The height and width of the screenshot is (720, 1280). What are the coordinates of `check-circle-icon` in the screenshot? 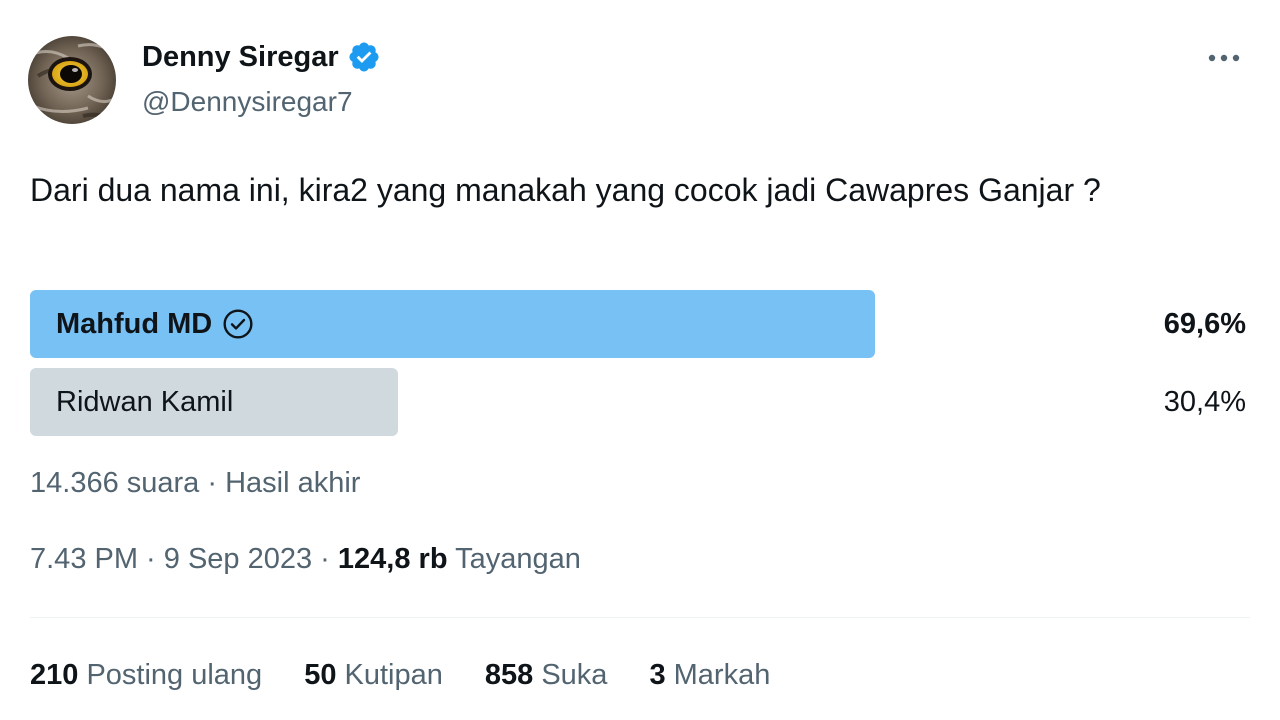 It's located at (238, 324).